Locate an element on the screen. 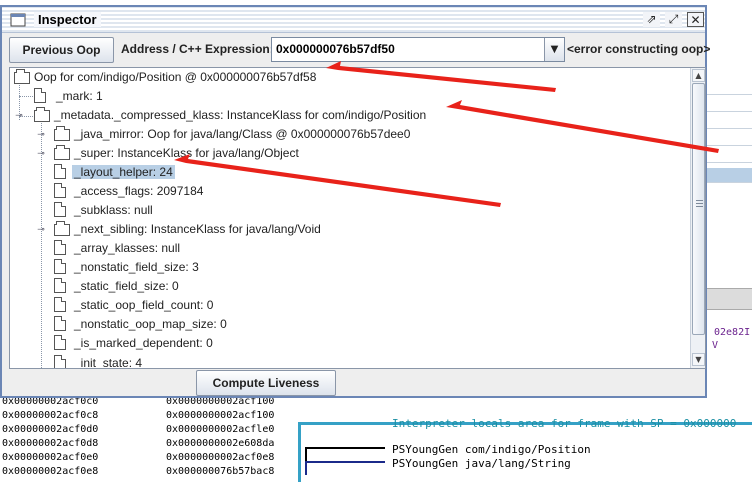 This screenshot has height=482, width=752. tree-node-subklass: _subklass: null is located at coordinates (103, 210).